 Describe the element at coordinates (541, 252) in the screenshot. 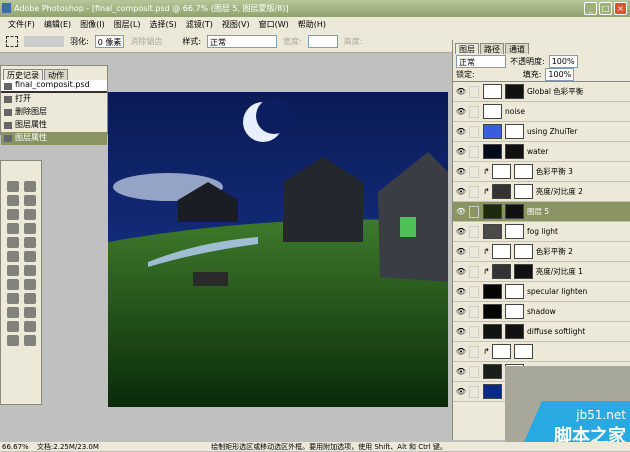

I see `layer-row: 👁 ↱ 色彩平衡 2` at that location.